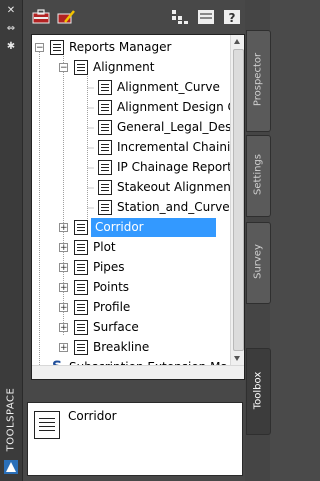  Describe the element at coordinates (258, 176) in the screenshot. I see `tab-settings: Settings` at that location.